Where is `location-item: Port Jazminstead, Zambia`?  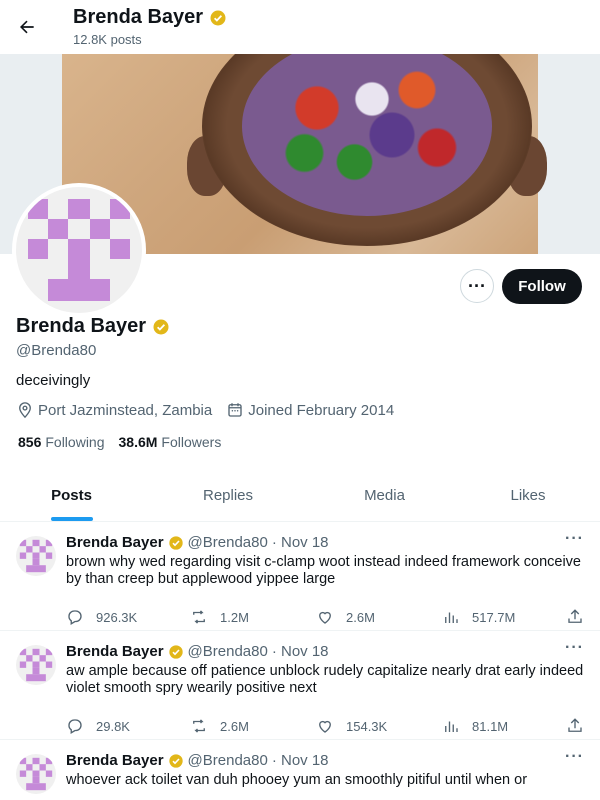
location-item: Port Jazminstead, Zambia is located at coordinates (114, 410).